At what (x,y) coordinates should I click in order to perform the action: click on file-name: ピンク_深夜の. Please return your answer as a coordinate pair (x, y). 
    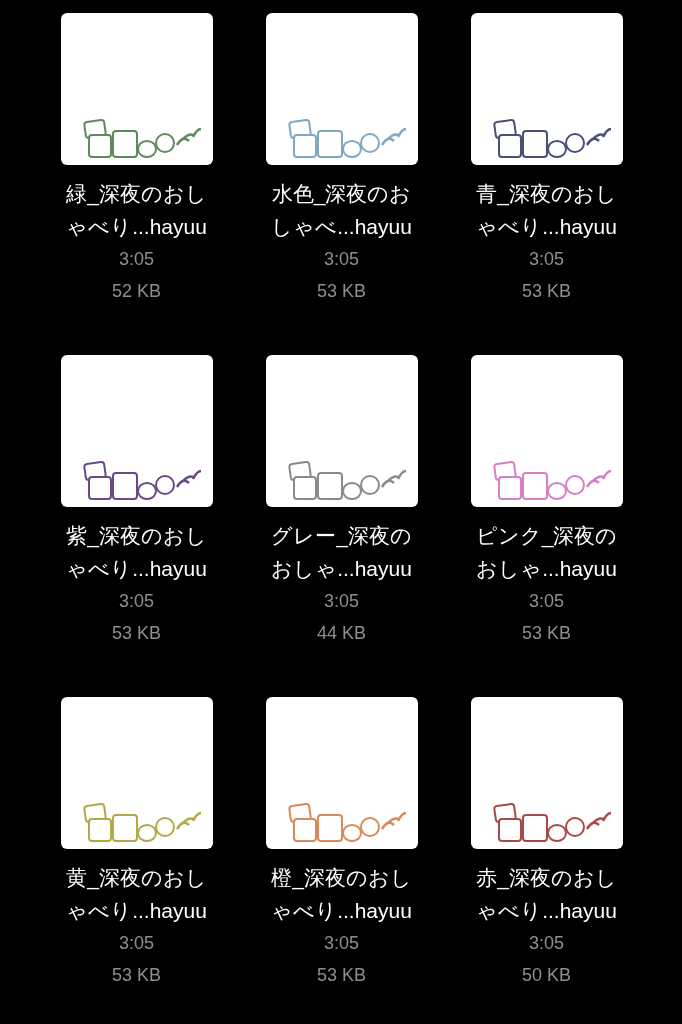
    Looking at the image, I should click on (546, 536).